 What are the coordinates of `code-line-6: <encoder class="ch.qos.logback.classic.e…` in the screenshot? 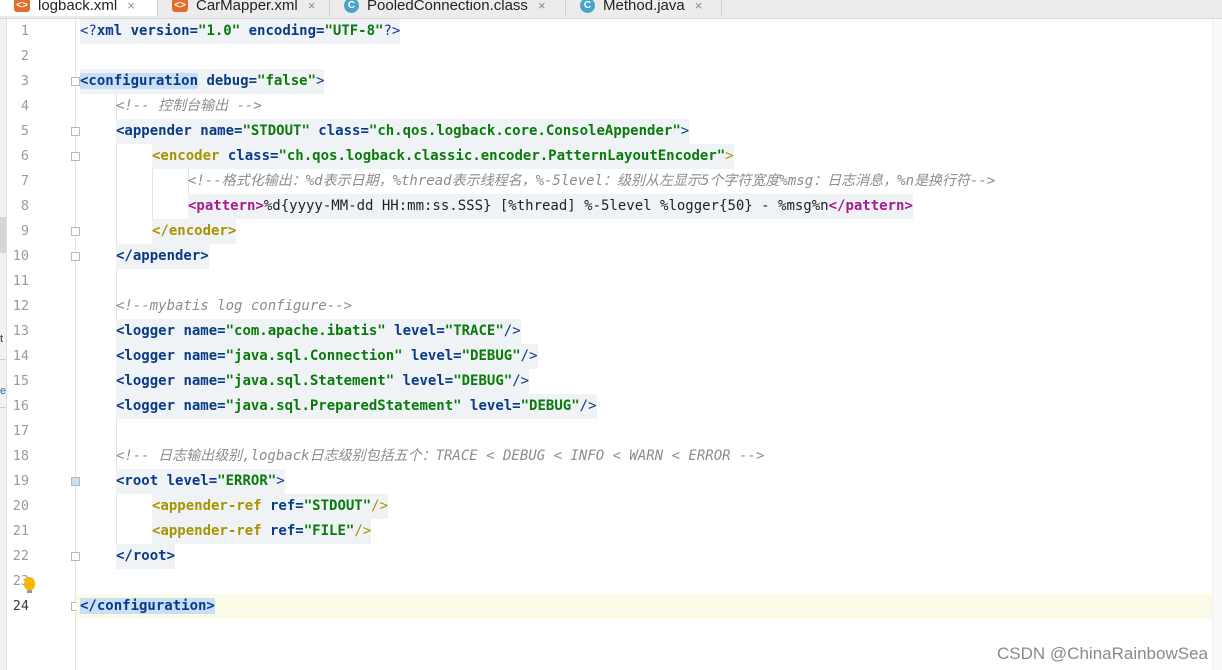 It's located at (443, 156).